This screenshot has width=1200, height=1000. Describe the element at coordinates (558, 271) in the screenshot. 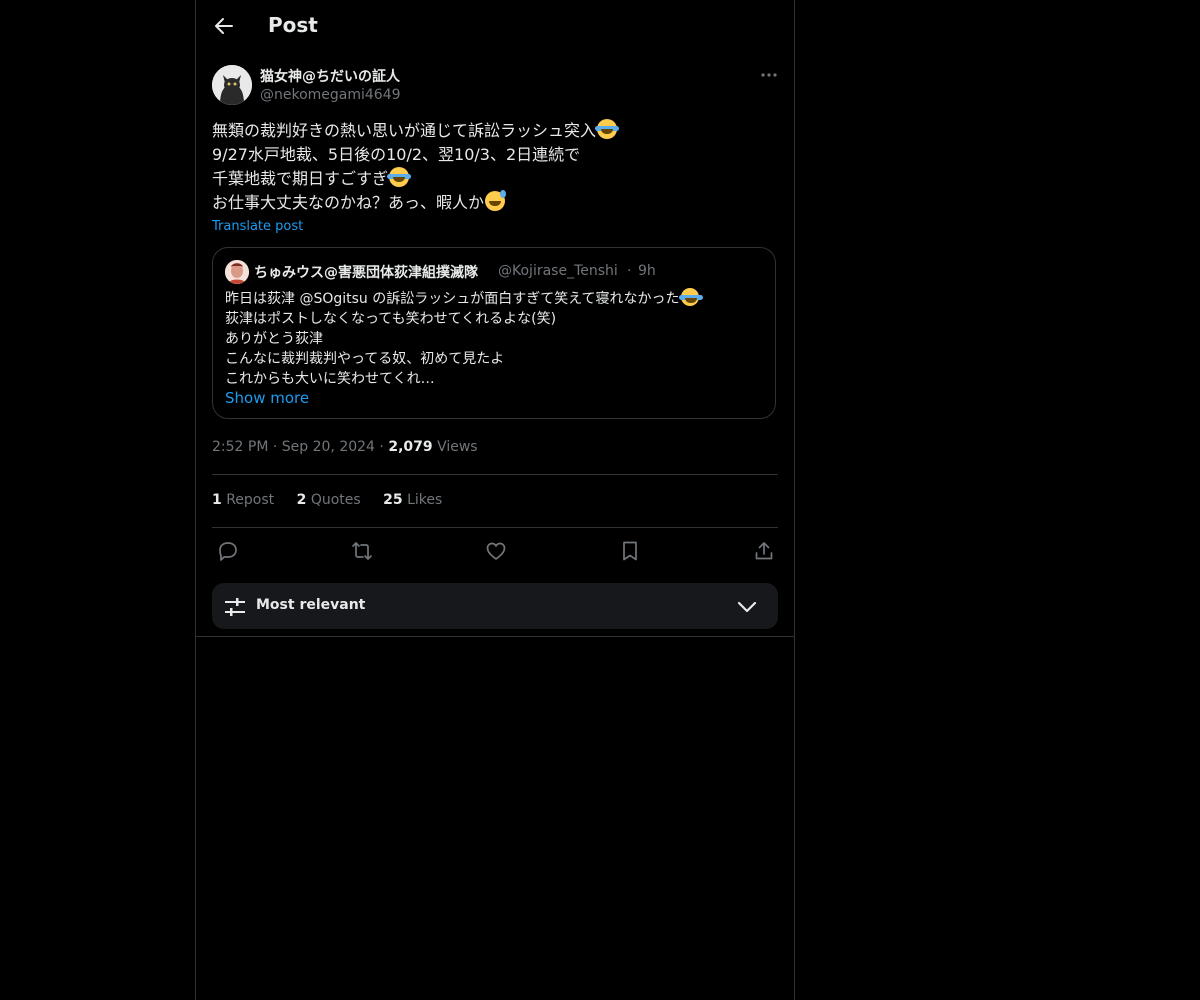

I see `quote-author-handle: @Kojirase_Tenshi` at that location.